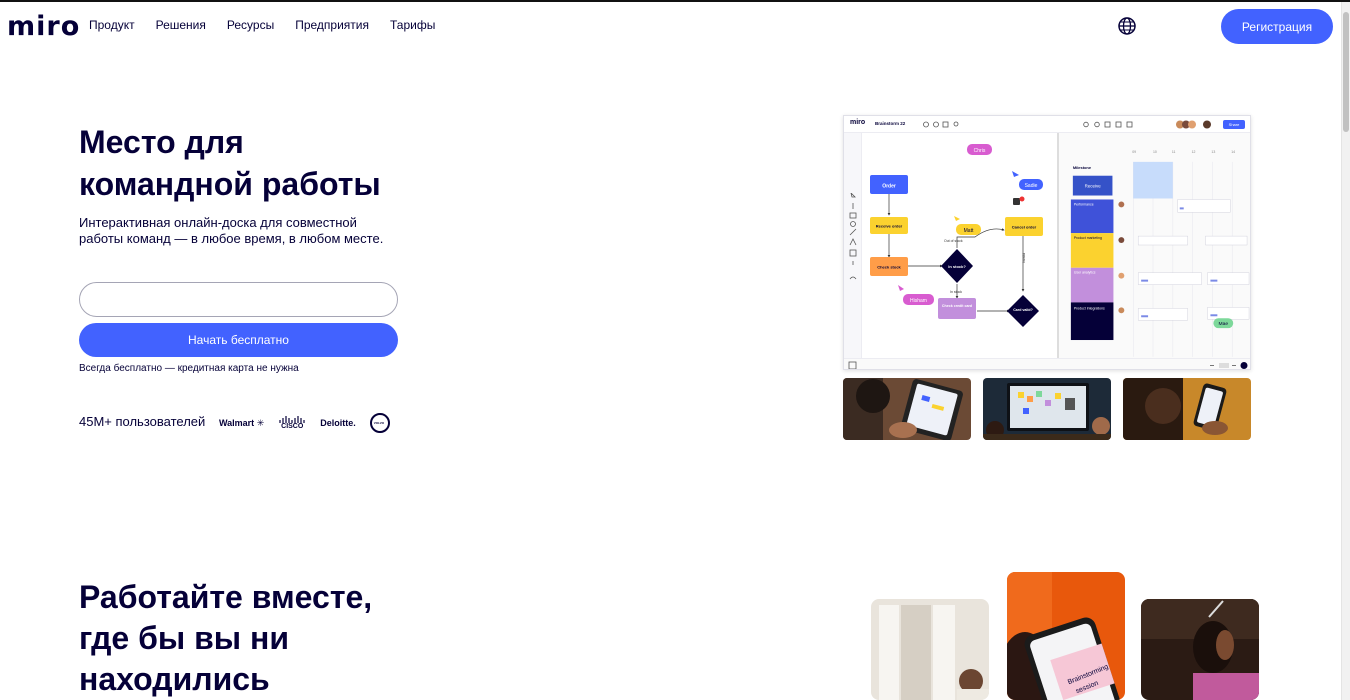 This screenshot has height=700, width=1350. I want to click on comment-icon, so click(1016, 201).